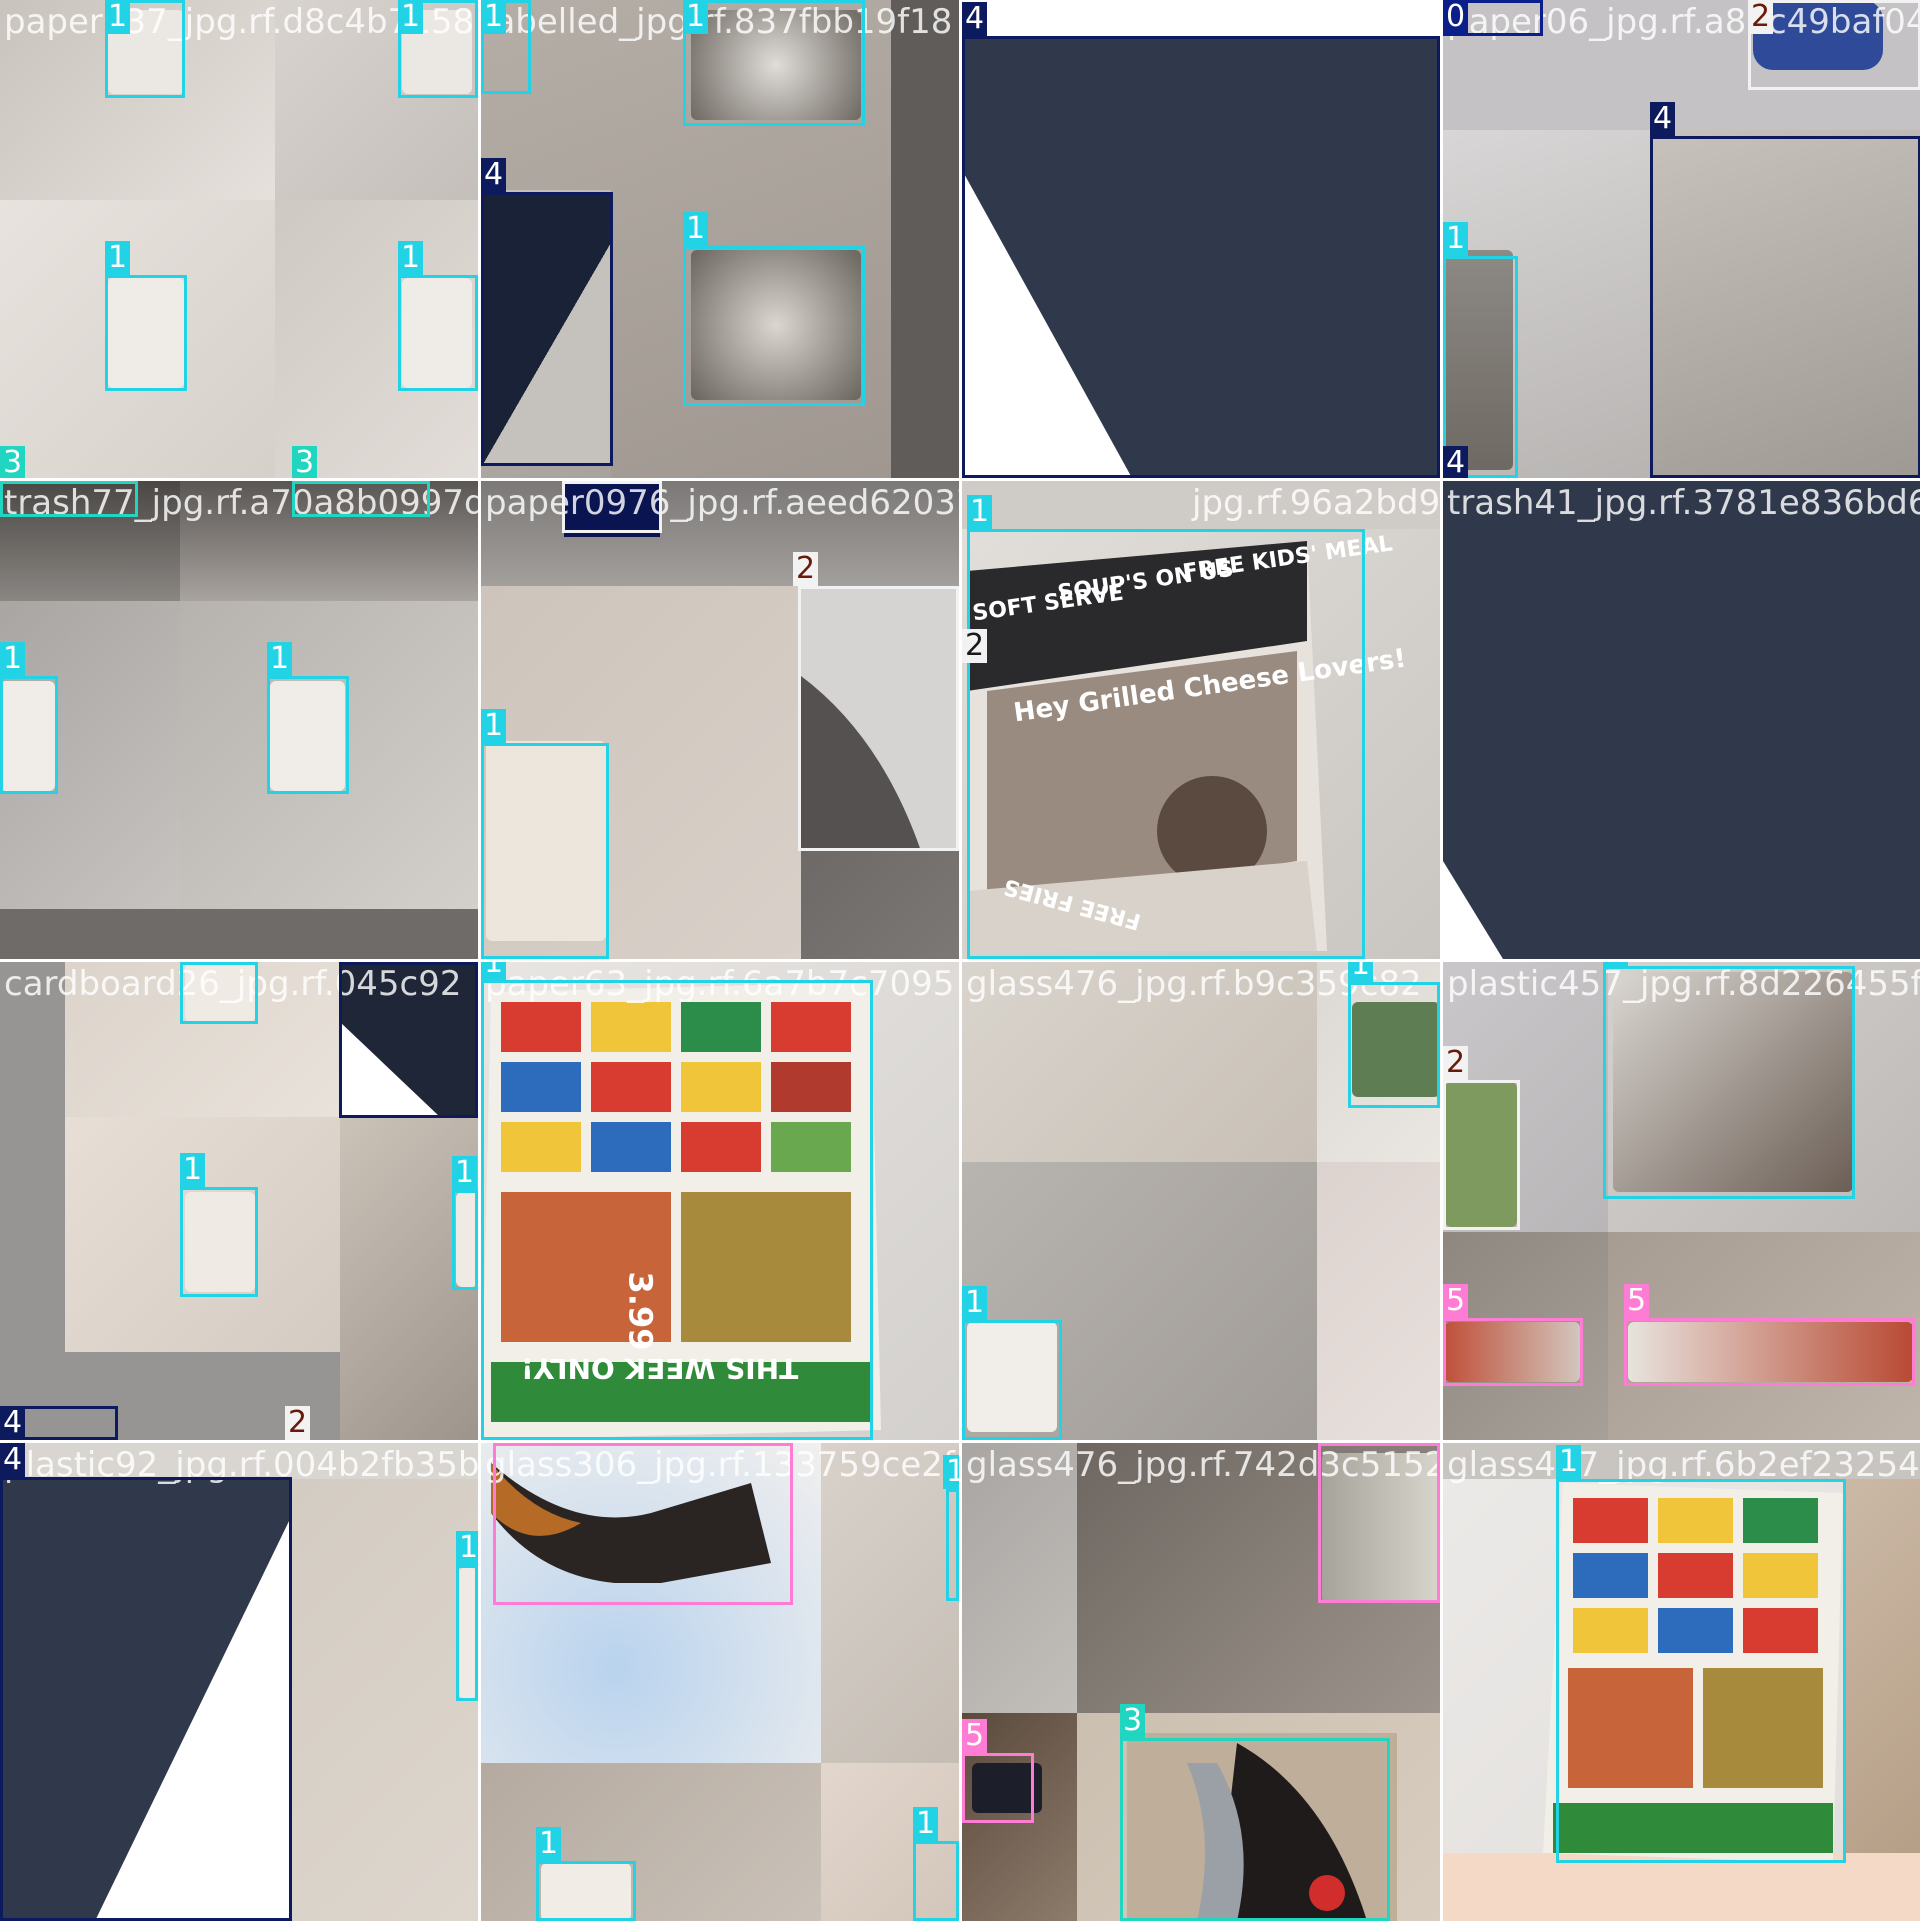  What do you see at coordinates (239, 239) in the screenshot?
I see `tile-0-0: paper137_jpg.rf.d8c4b7158 1 1 1 1 3 3` at bounding box center [239, 239].